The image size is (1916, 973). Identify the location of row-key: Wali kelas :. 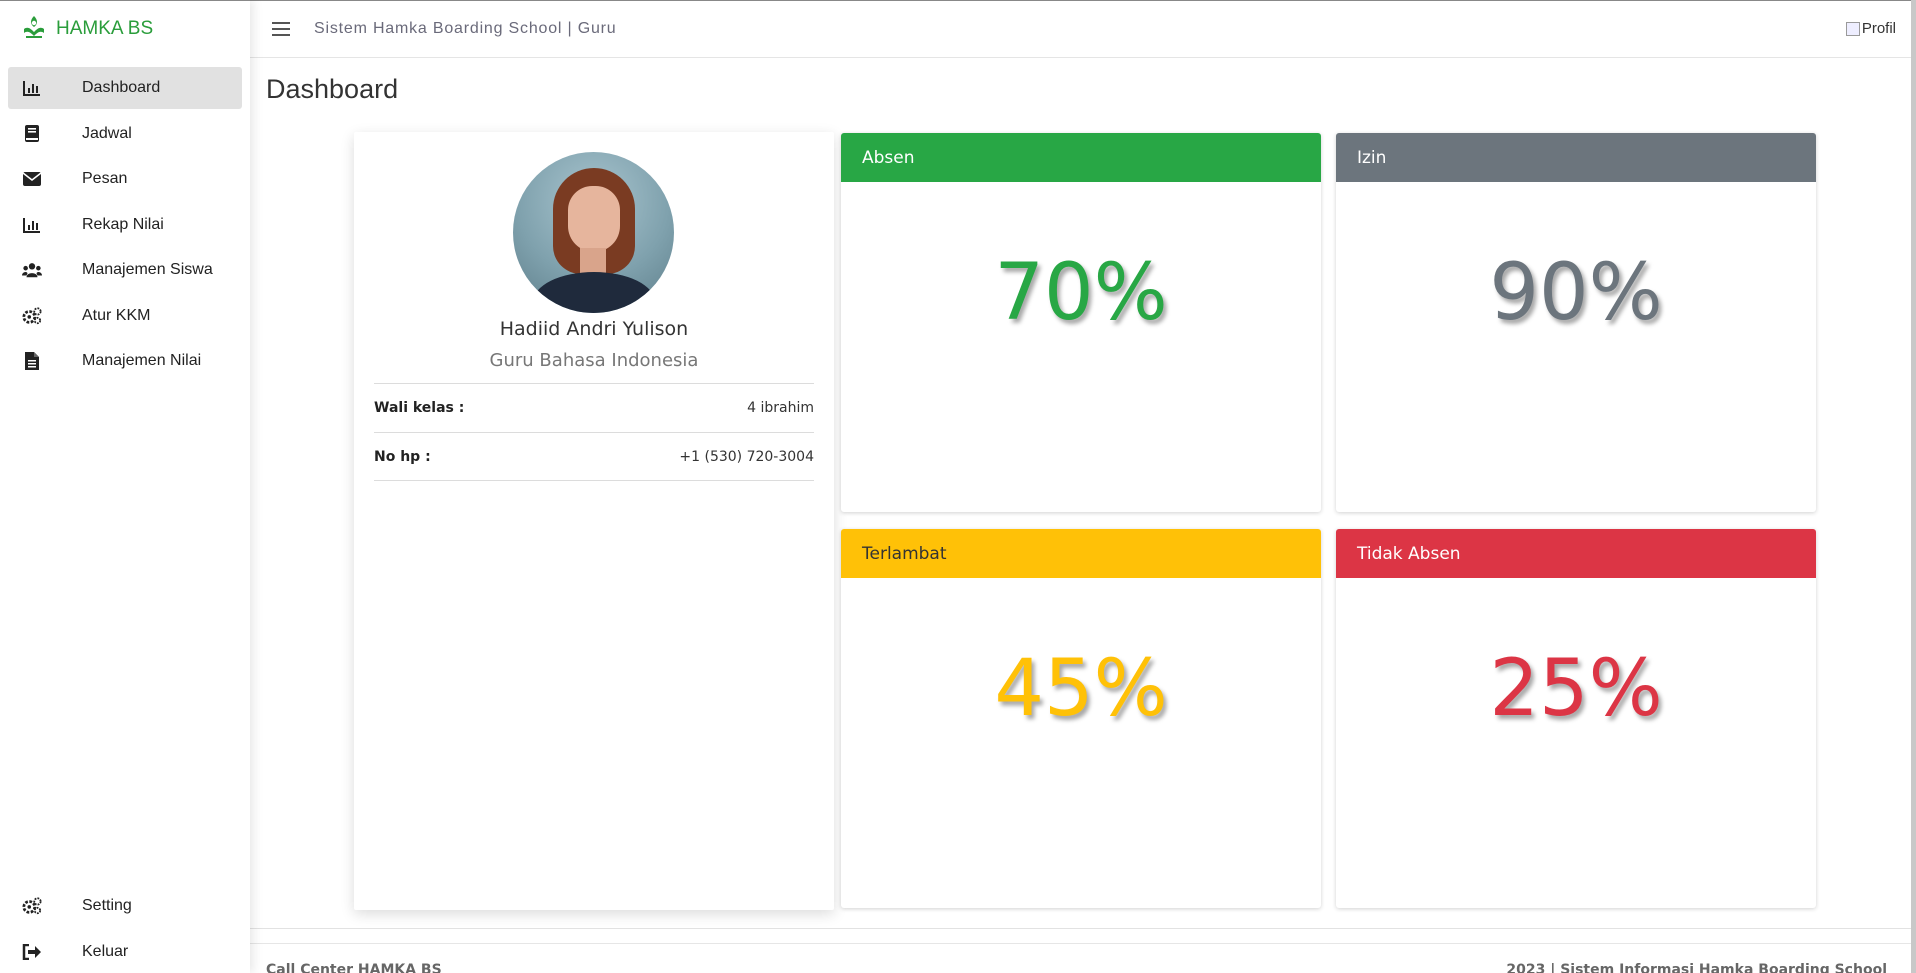
(419, 408).